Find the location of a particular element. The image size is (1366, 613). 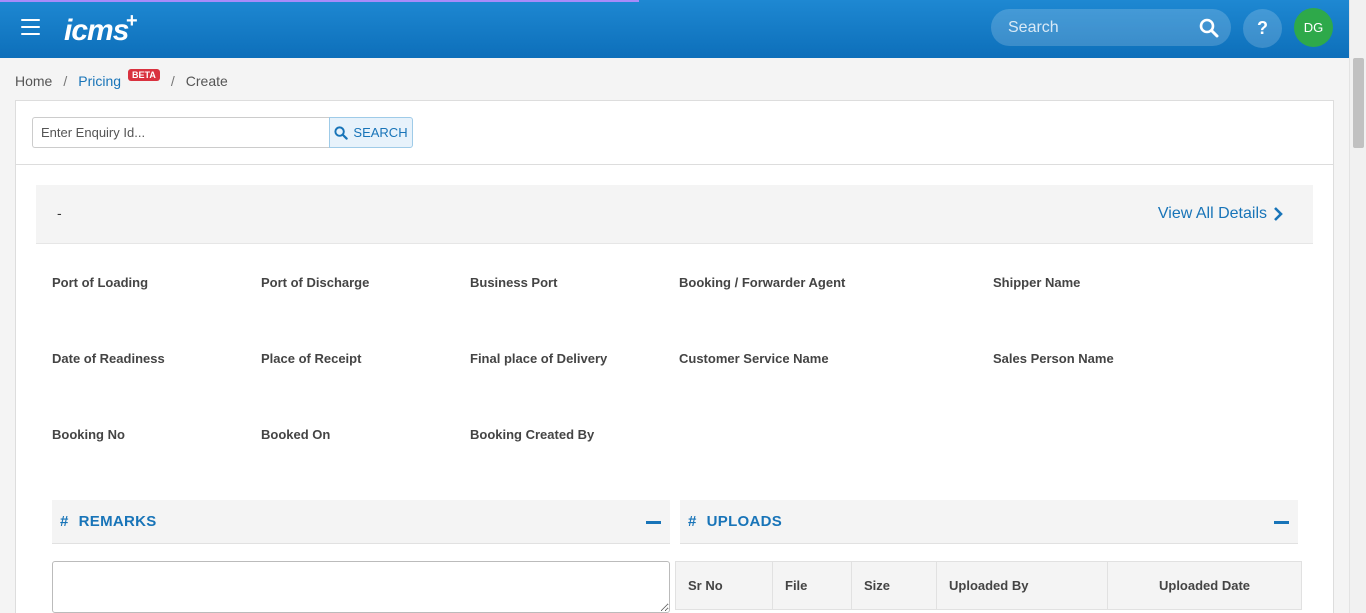

enquiry-search-button: SEARCH is located at coordinates (371, 132).